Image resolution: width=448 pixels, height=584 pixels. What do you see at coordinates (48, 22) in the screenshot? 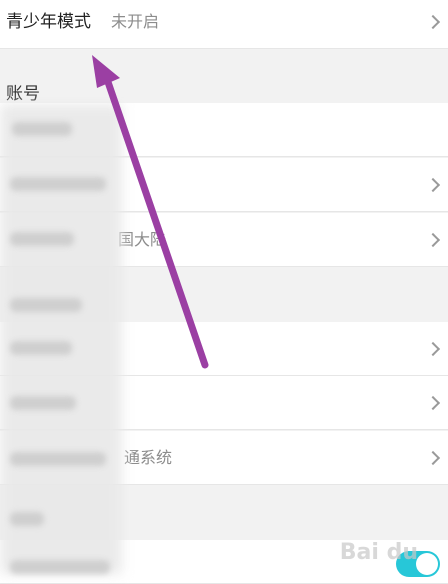
I see `teen-mode-label: 青少年模式` at bounding box center [48, 22].